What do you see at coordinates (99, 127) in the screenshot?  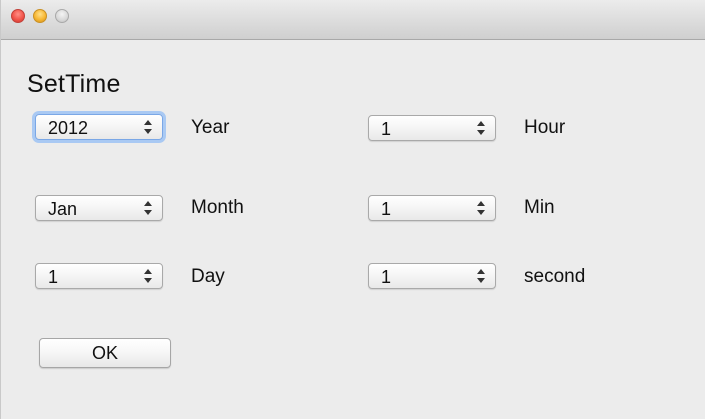 I see `year-select: 2012` at bounding box center [99, 127].